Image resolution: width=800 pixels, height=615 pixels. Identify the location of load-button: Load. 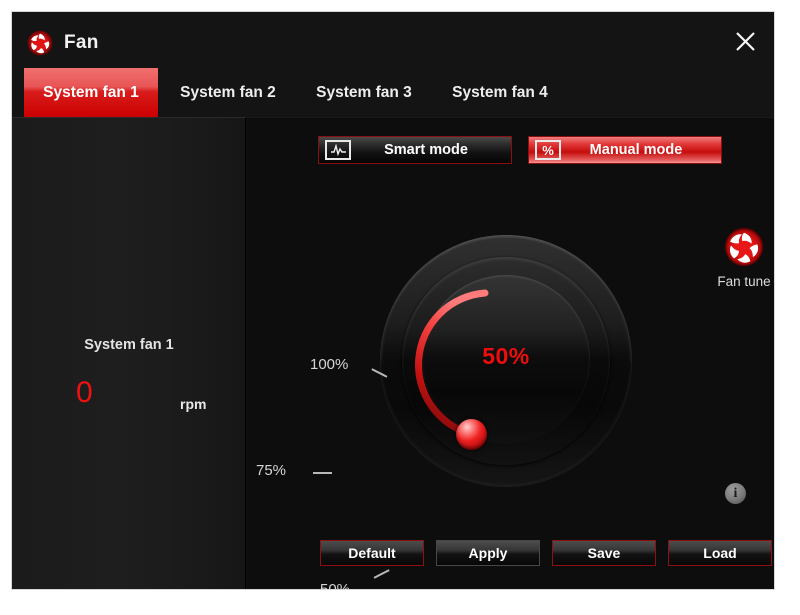
(720, 553).